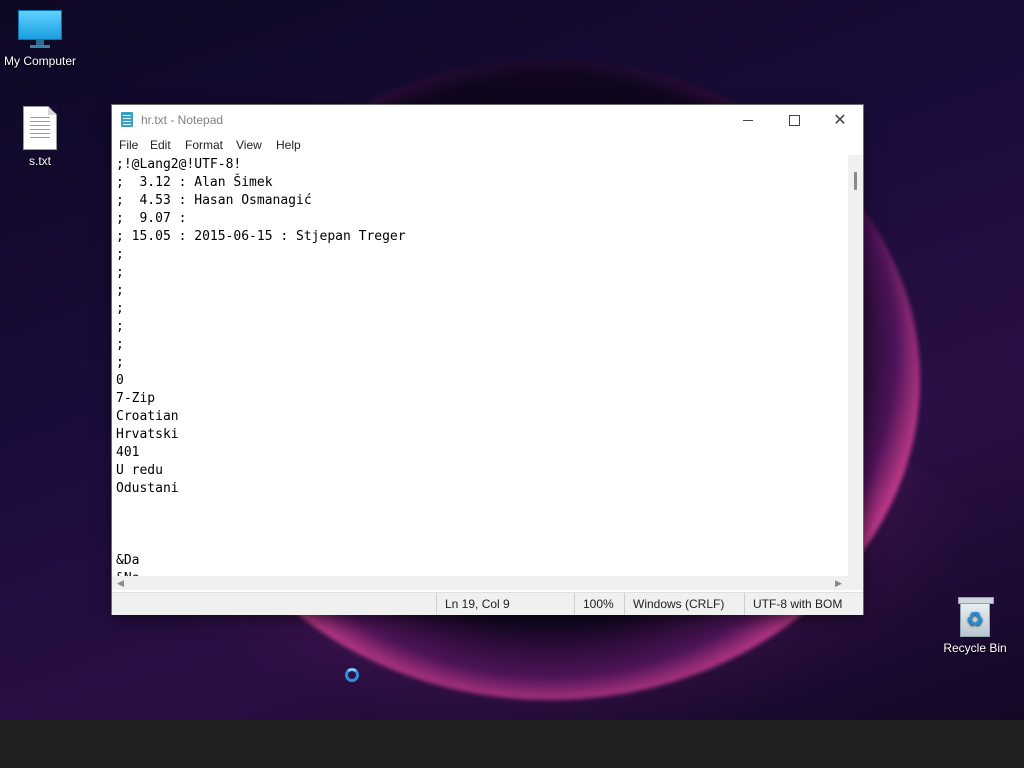 The width and height of the screenshot is (1024, 768). I want to click on busy-cursor-icon, so click(352, 675).